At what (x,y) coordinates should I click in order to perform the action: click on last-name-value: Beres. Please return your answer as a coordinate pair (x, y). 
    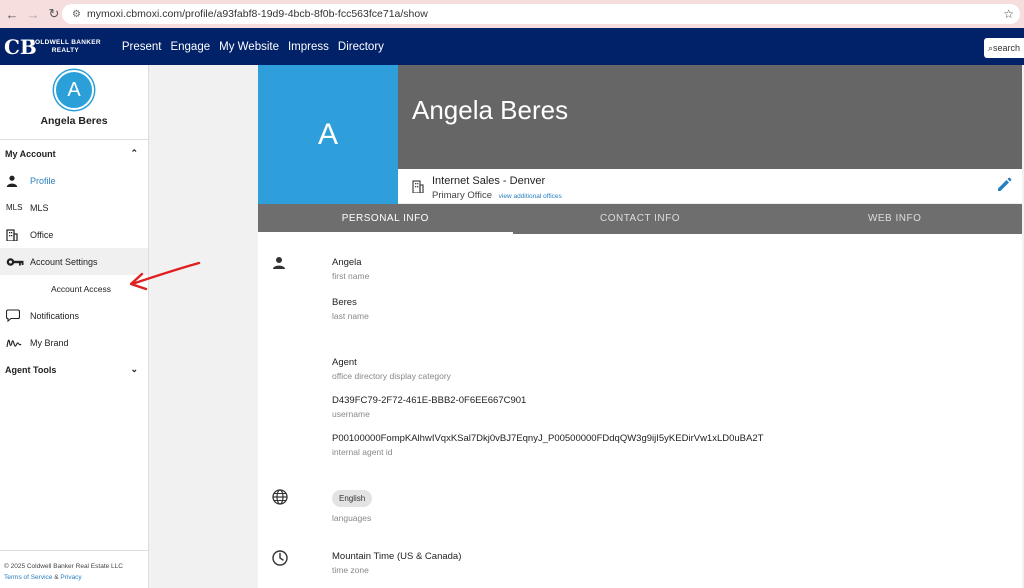
    Looking at the image, I should click on (344, 302).